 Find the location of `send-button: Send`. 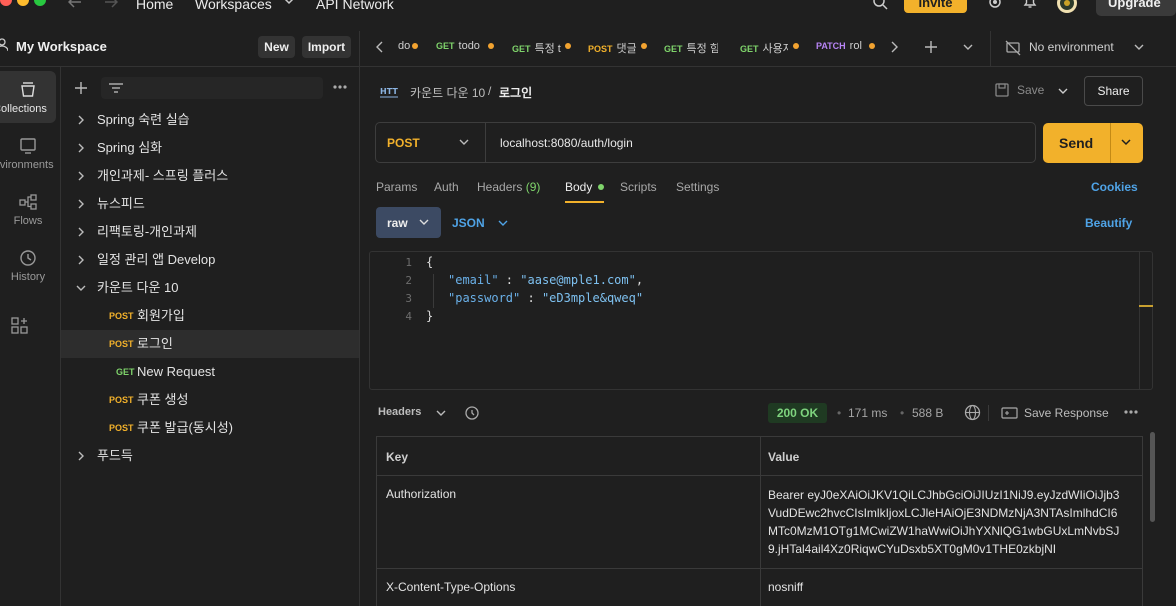

send-button: Send is located at coordinates (1093, 143).